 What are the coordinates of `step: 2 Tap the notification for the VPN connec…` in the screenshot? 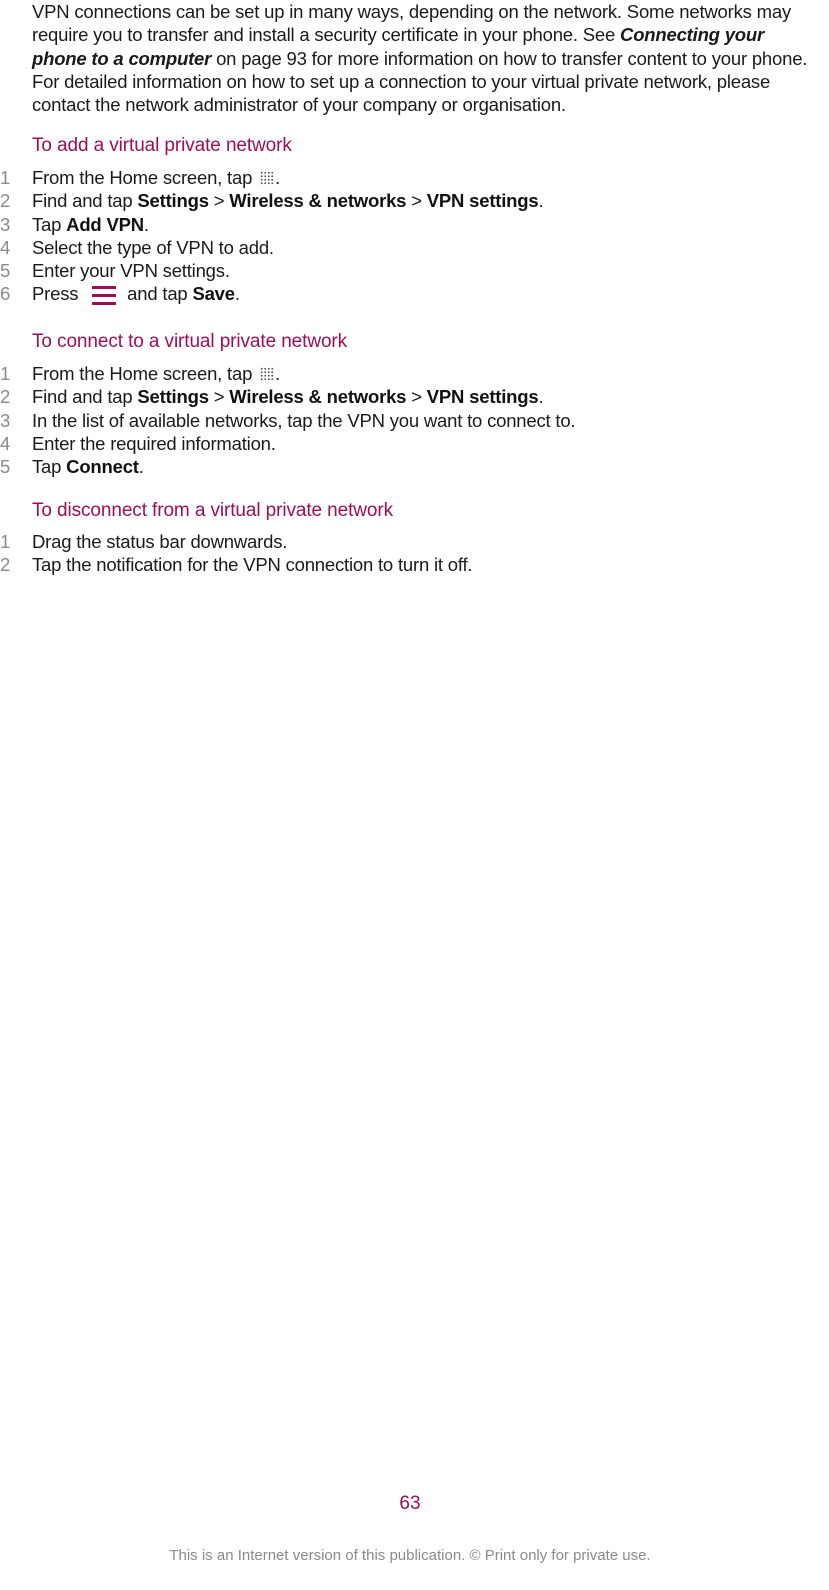 It's located at (236, 565).